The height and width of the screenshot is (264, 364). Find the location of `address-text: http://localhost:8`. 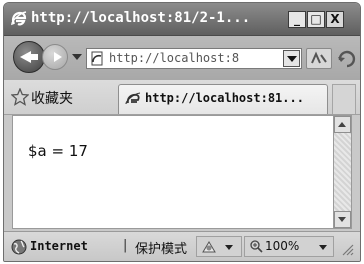

address-text: http://localhost:8 is located at coordinates (188, 58).